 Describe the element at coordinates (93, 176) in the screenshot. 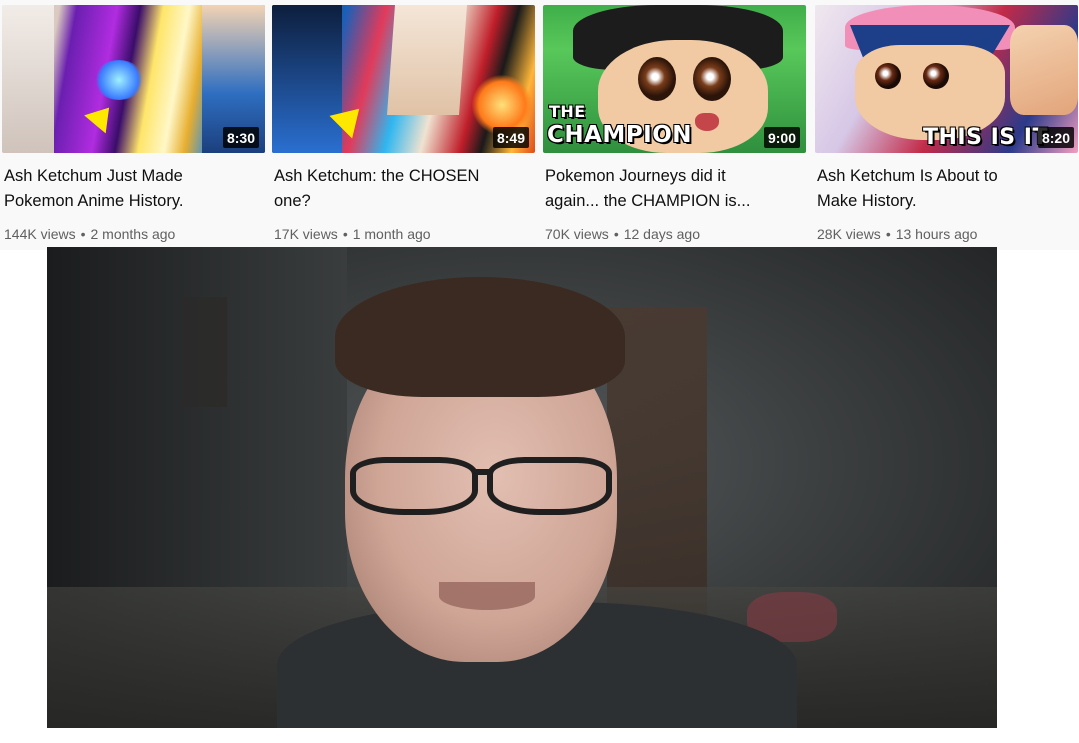

I see `video-title-line: Ash Ketchum Just Made` at that location.